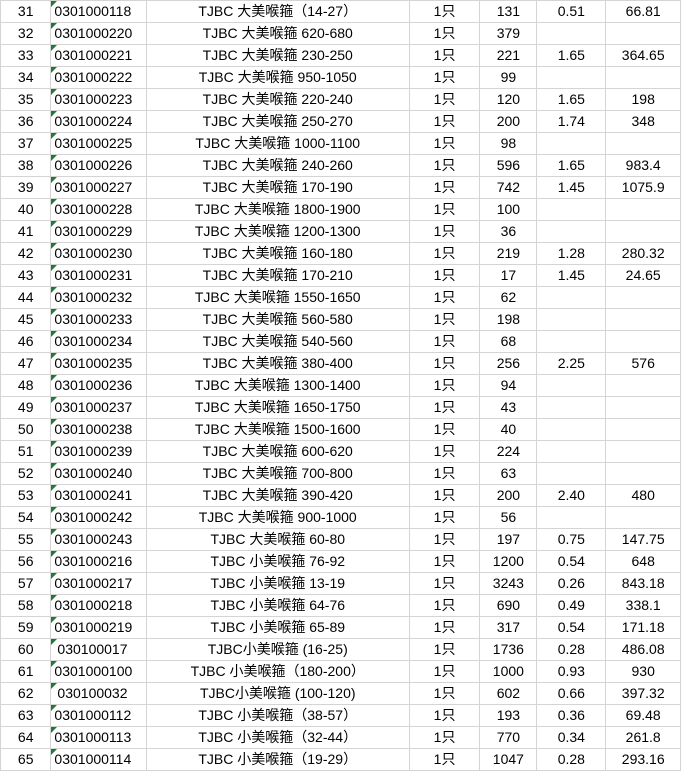 This screenshot has height=777, width=681. I want to click on item-name-cell: TJBC 大美喉箍 1800-1900, so click(277, 209).